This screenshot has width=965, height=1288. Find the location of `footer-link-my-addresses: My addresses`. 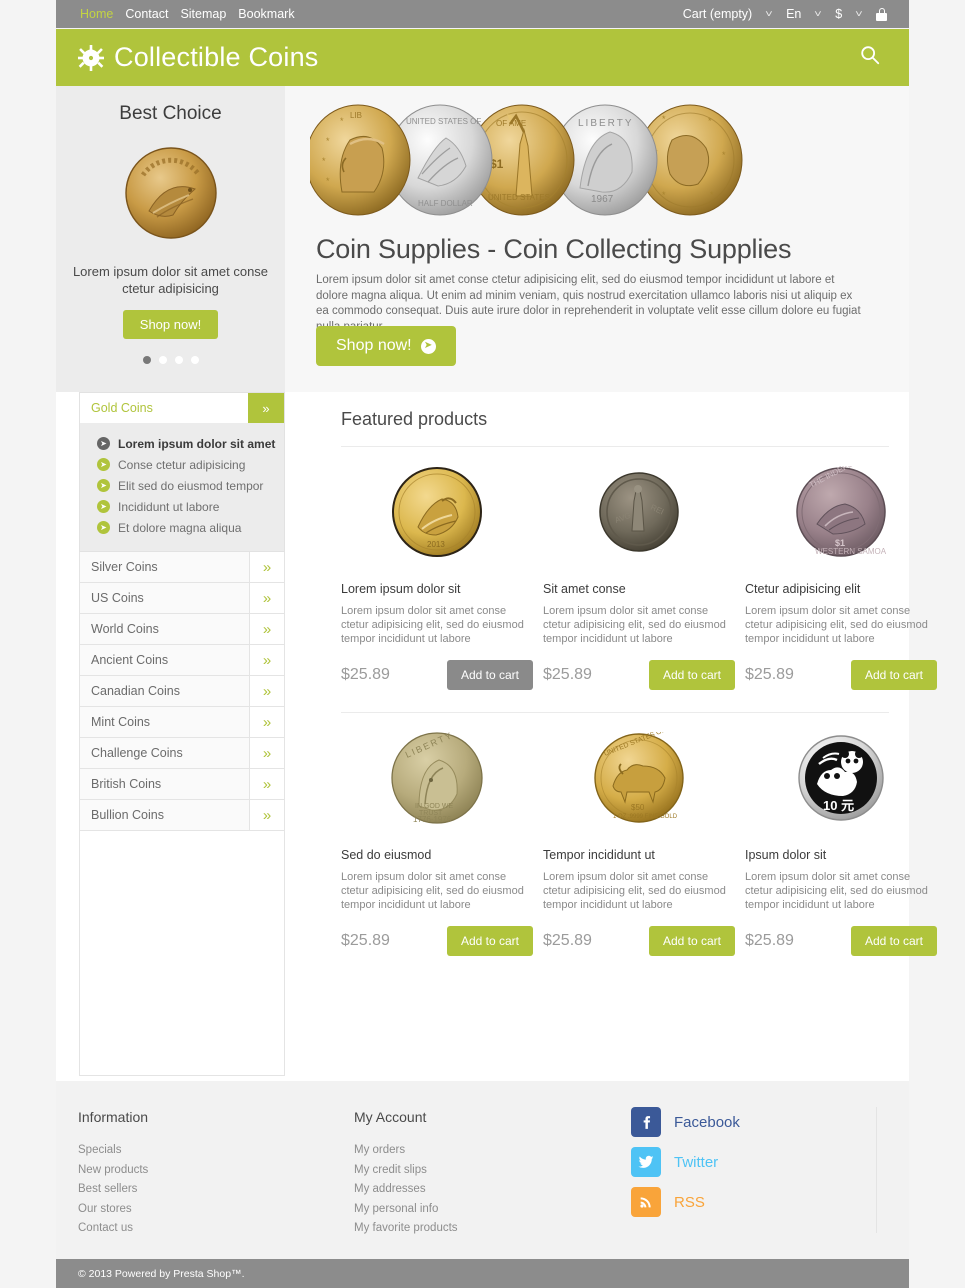

footer-link-my-addresses: My addresses is located at coordinates (406, 1190).